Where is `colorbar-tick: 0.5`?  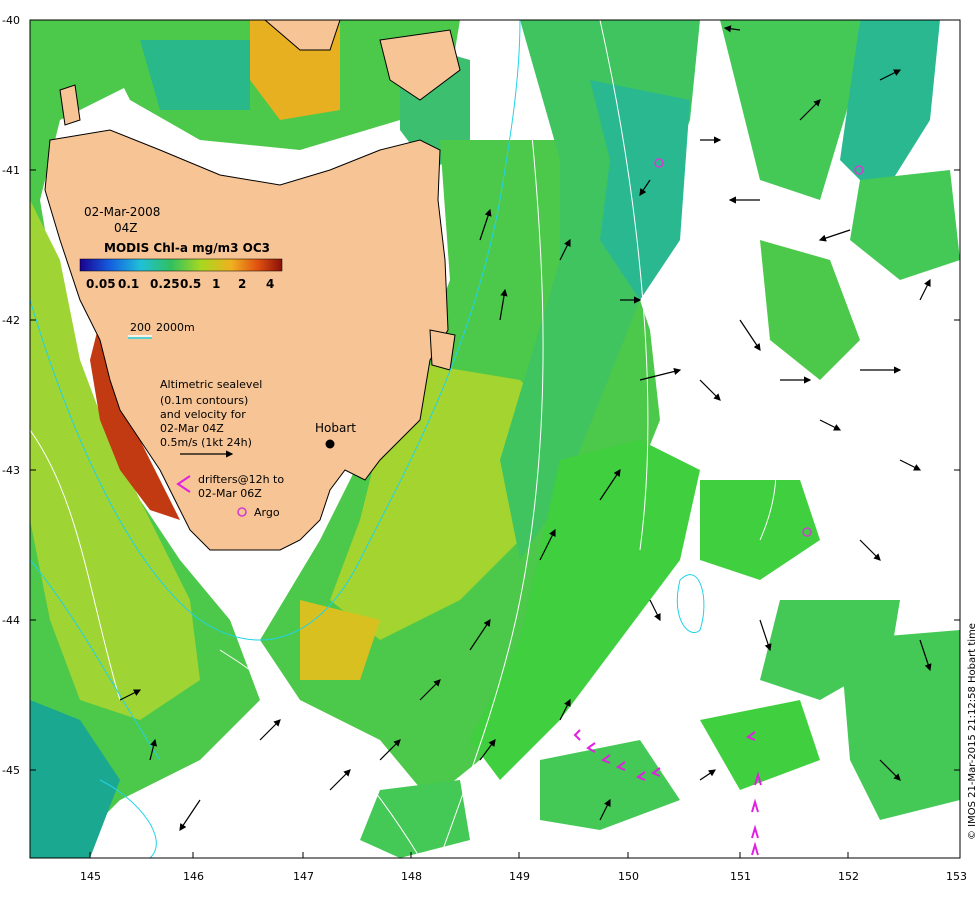 colorbar-tick: 0.5 is located at coordinates (190, 284).